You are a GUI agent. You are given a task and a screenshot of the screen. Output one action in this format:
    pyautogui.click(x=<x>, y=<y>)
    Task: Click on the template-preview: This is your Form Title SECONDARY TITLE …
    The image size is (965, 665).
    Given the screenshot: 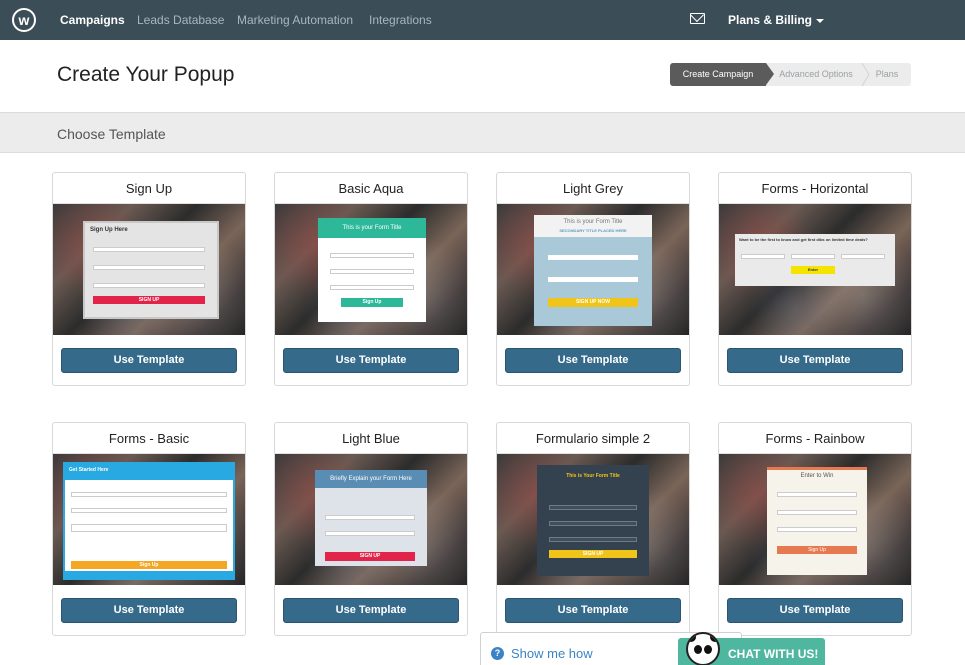 What is the action you would take?
    pyautogui.click(x=593, y=269)
    